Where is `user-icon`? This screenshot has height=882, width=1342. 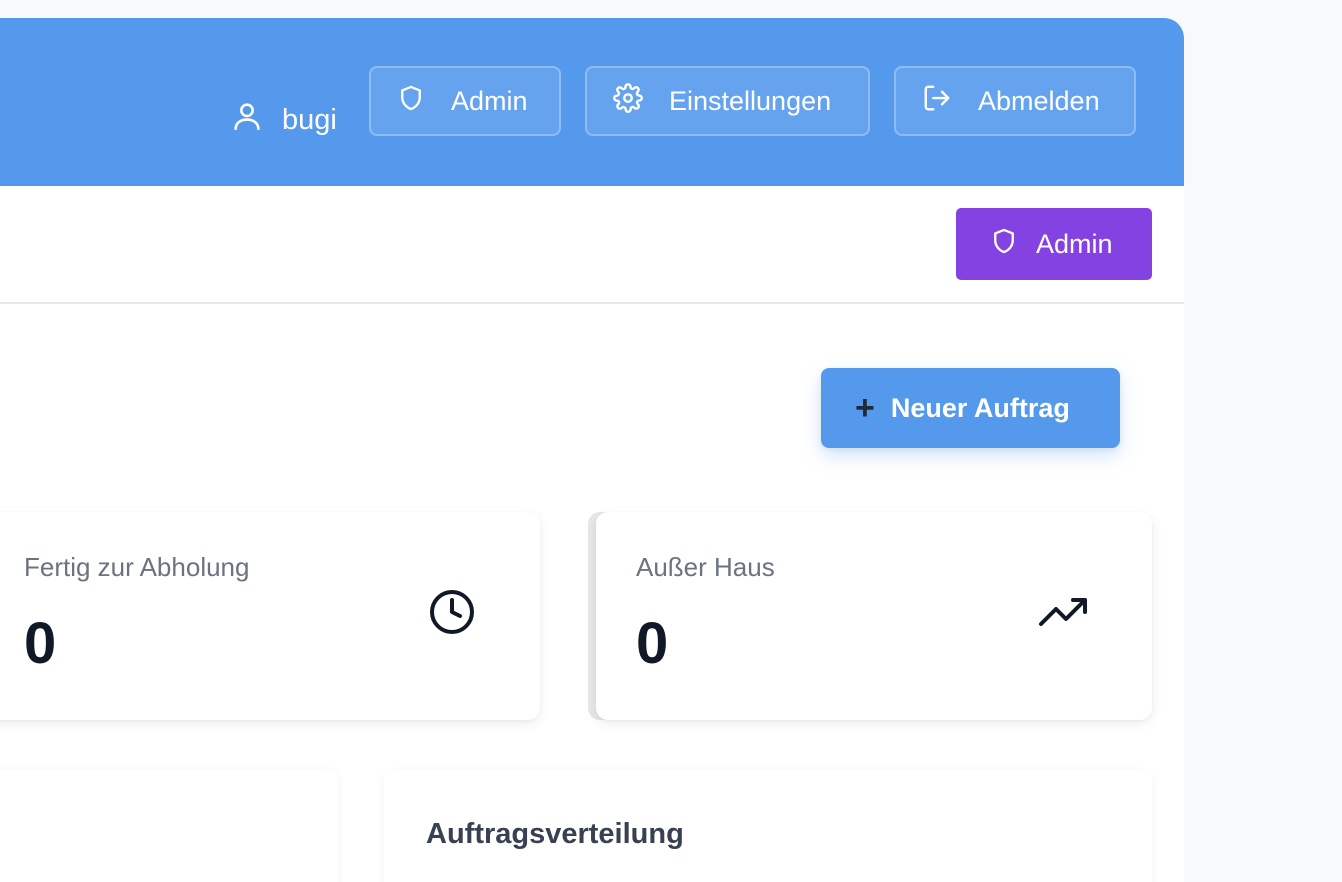
user-icon is located at coordinates (256, 120).